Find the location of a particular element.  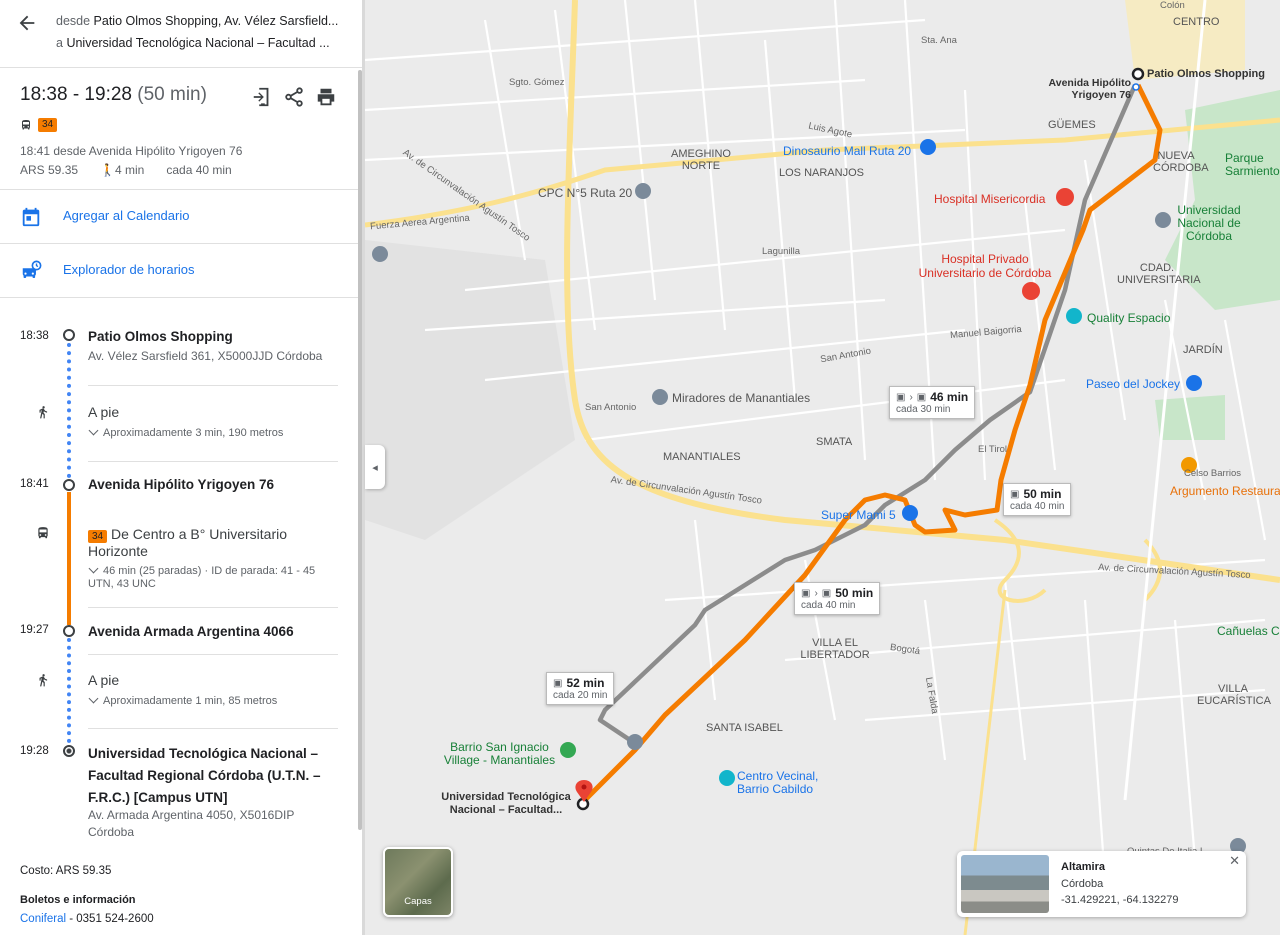

route-option-card: ▣ 52 min cada 20 min is located at coordinates (580, 688).